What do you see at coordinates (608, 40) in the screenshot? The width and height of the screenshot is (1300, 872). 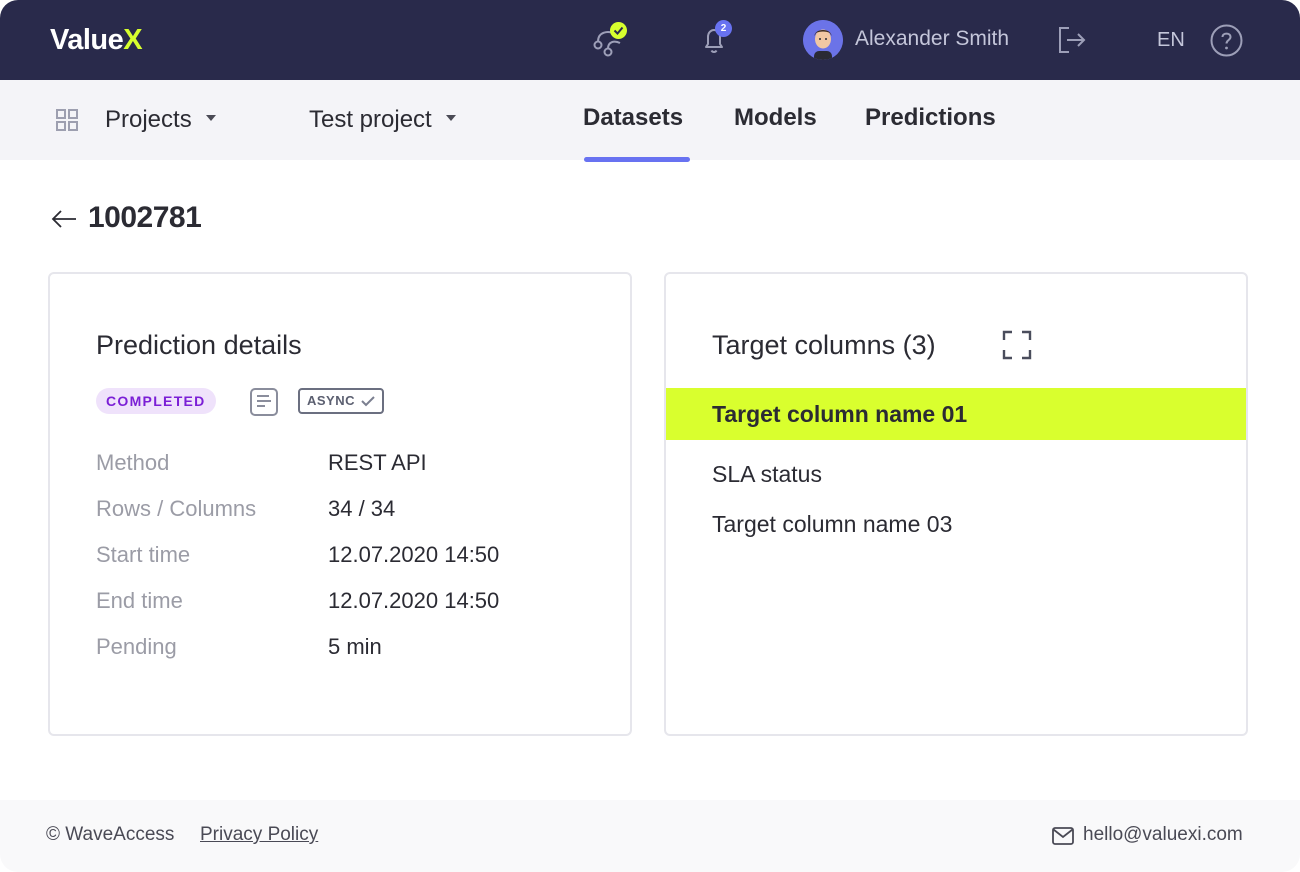 I see `pipeline-status-button` at bounding box center [608, 40].